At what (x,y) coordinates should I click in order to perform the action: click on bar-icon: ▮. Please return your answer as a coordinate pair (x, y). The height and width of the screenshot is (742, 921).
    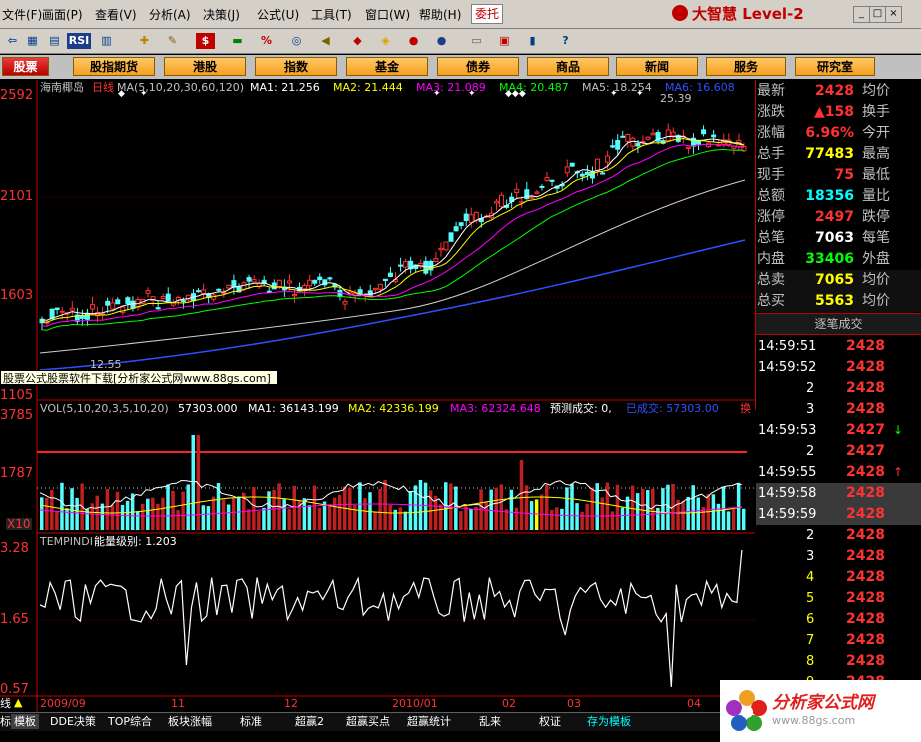
    Looking at the image, I should click on (532, 41).